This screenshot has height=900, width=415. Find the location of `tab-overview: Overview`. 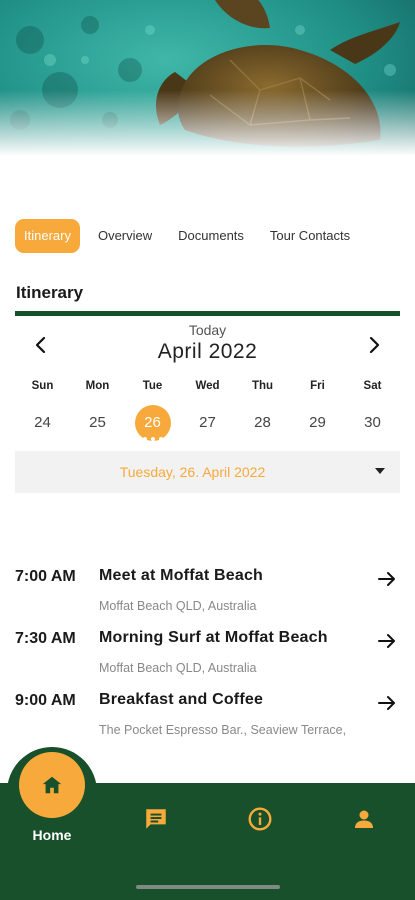

tab-overview: Overview is located at coordinates (125, 236).